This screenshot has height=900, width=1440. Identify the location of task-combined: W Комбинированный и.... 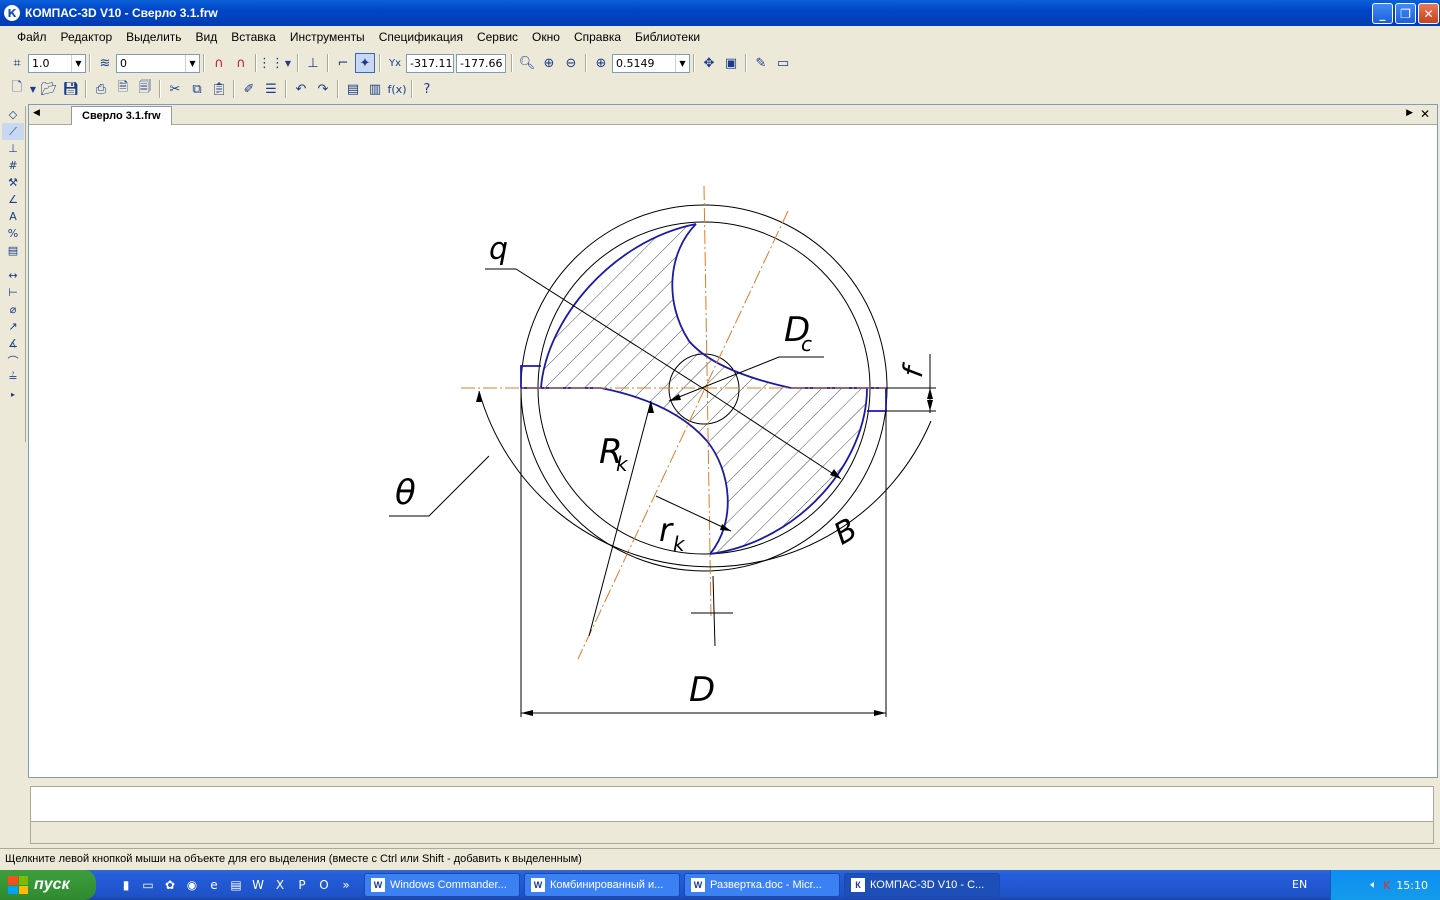
(602, 885).